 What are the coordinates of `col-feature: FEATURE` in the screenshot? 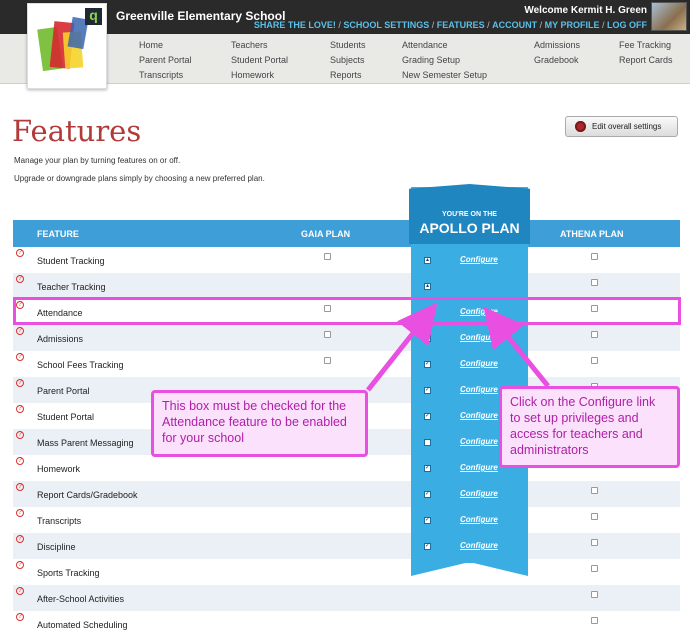 It's located at (58, 234).